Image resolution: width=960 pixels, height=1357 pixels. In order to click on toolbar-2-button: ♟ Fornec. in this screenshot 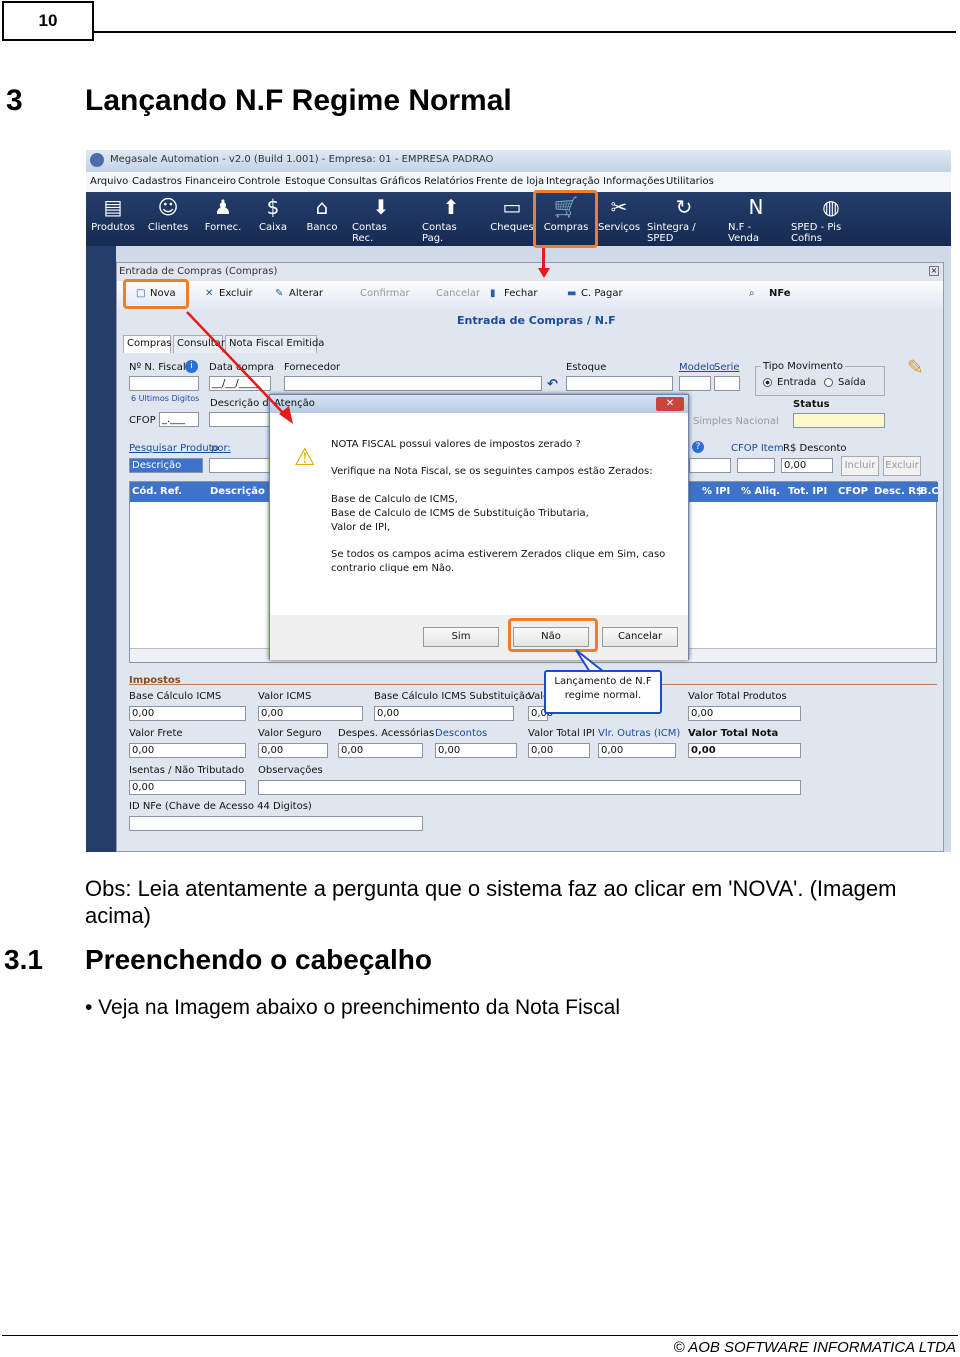, I will do `click(223, 219)`.